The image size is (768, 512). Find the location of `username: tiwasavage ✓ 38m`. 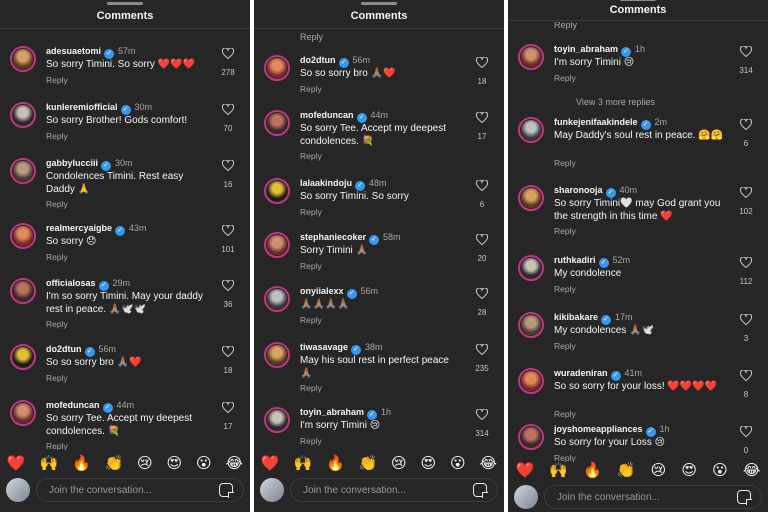

username: tiwasavage ✓ 38m is located at coordinates (341, 348).